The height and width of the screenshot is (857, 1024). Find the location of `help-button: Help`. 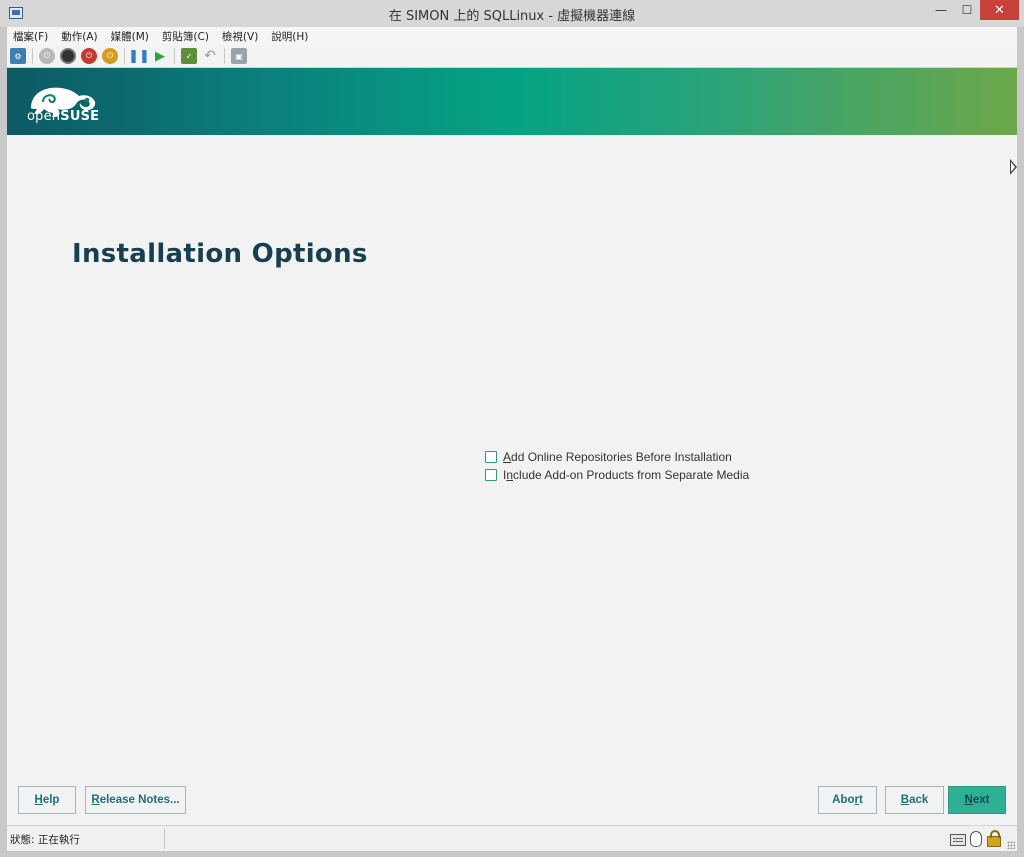

help-button: Help is located at coordinates (47, 800).